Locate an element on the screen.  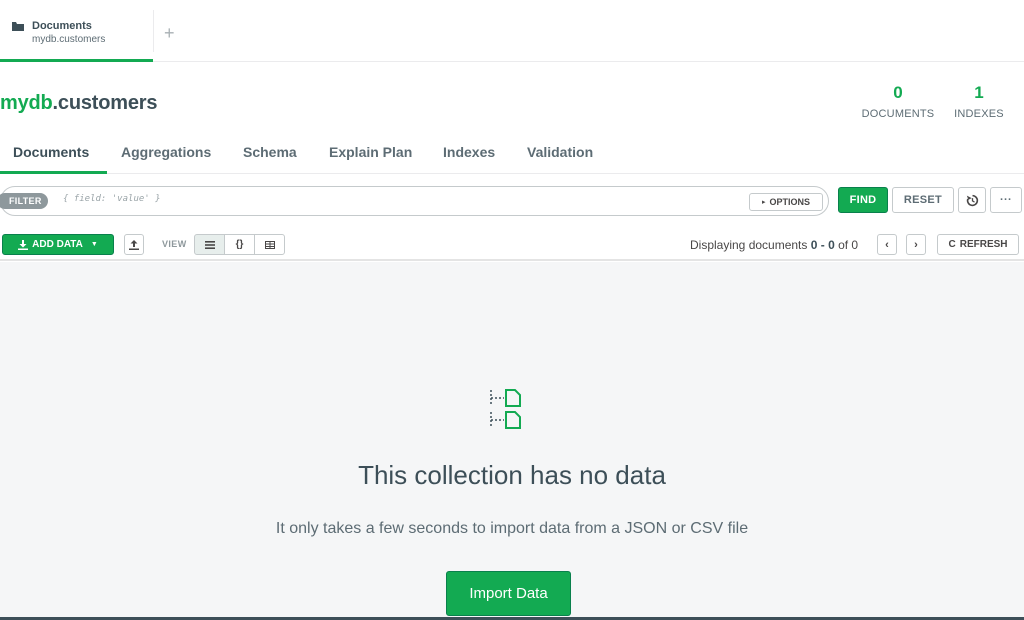
tab-schema: Schema is located at coordinates (270, 154).